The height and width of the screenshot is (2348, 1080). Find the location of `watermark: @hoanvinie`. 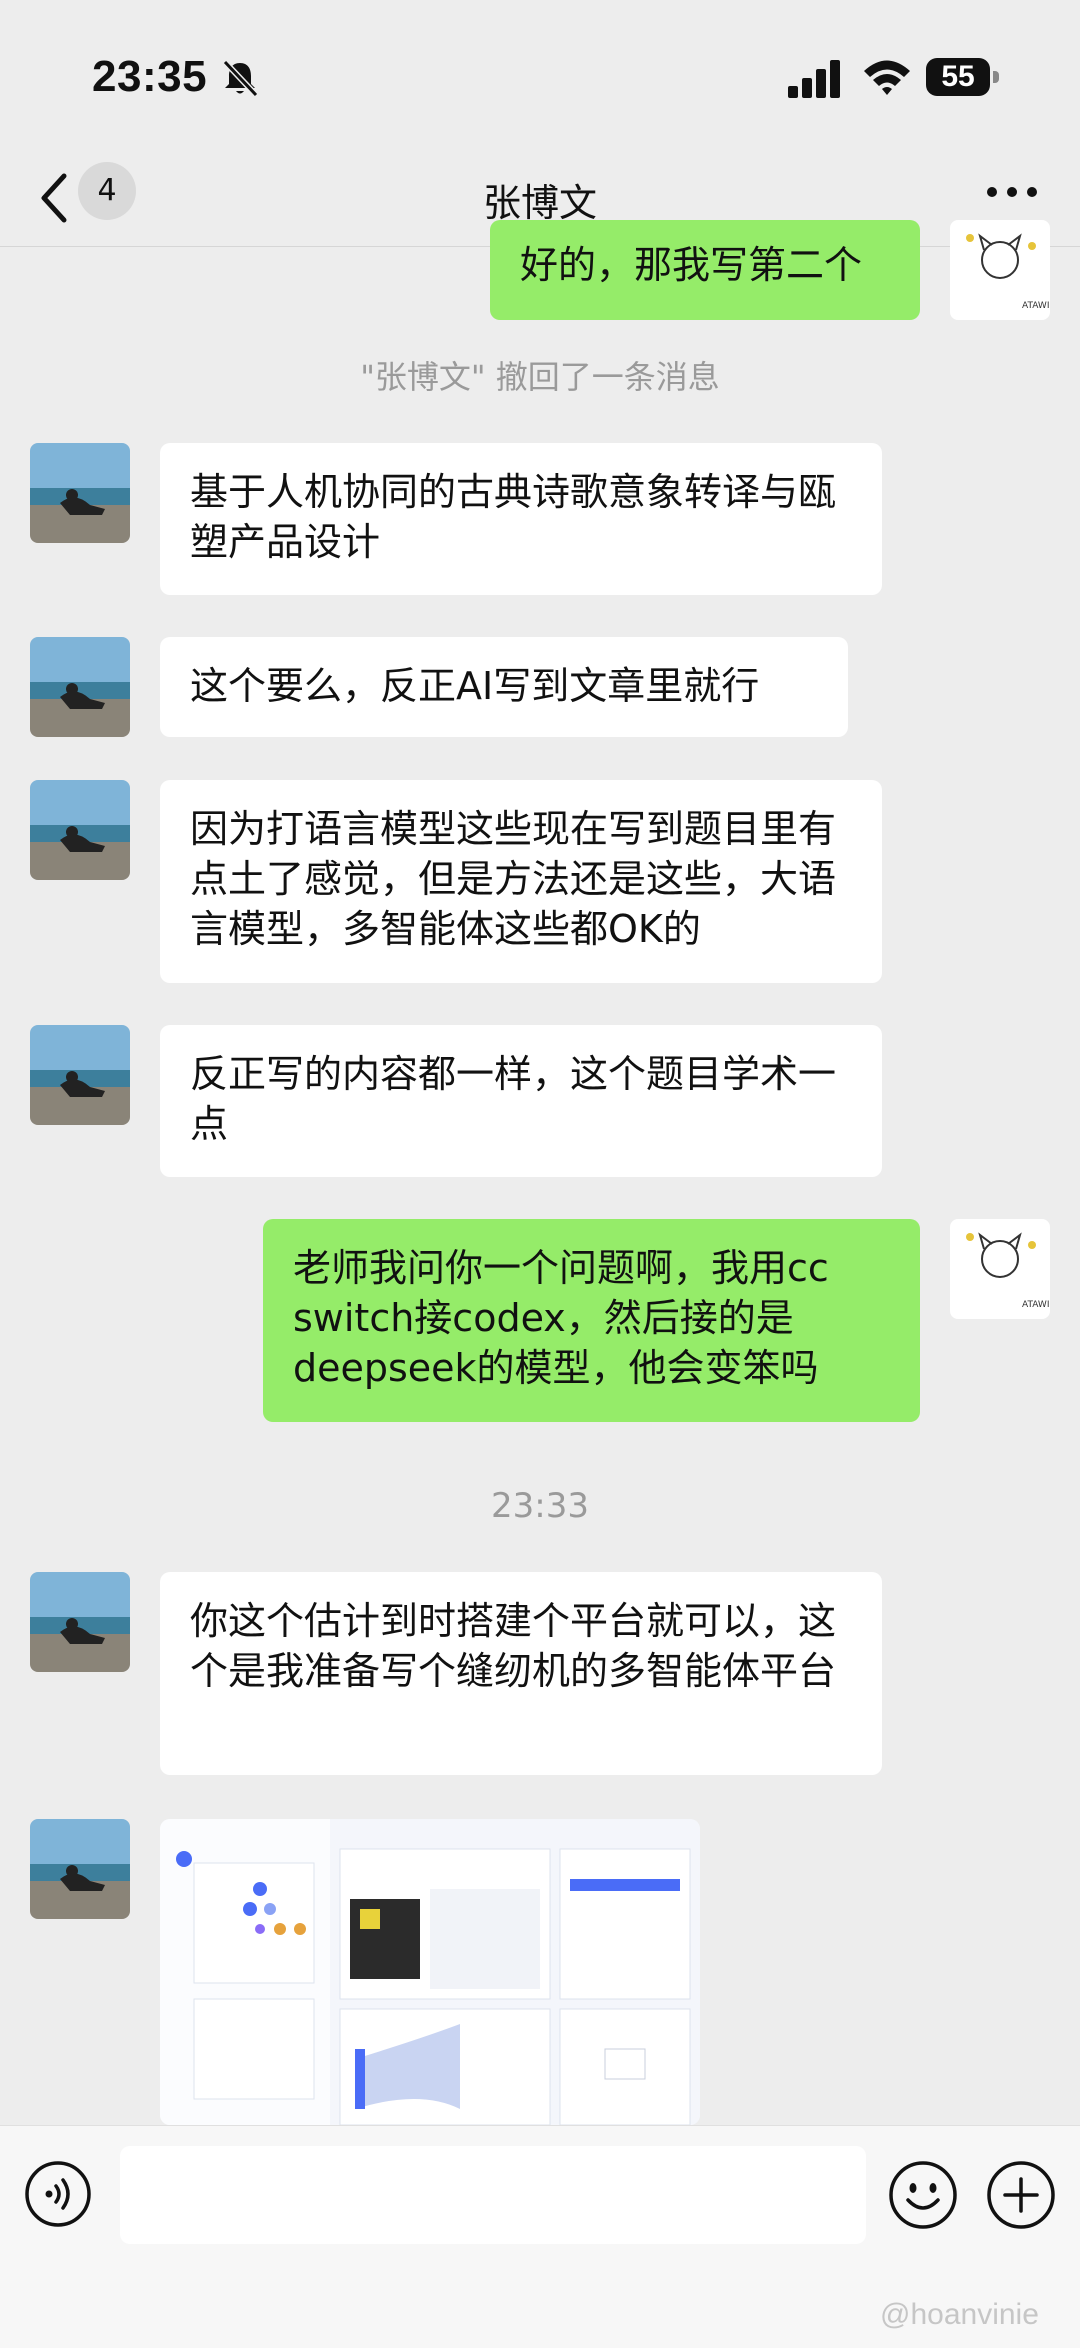

watermark: @hoanvinie is located at coordinates (959, 2314).